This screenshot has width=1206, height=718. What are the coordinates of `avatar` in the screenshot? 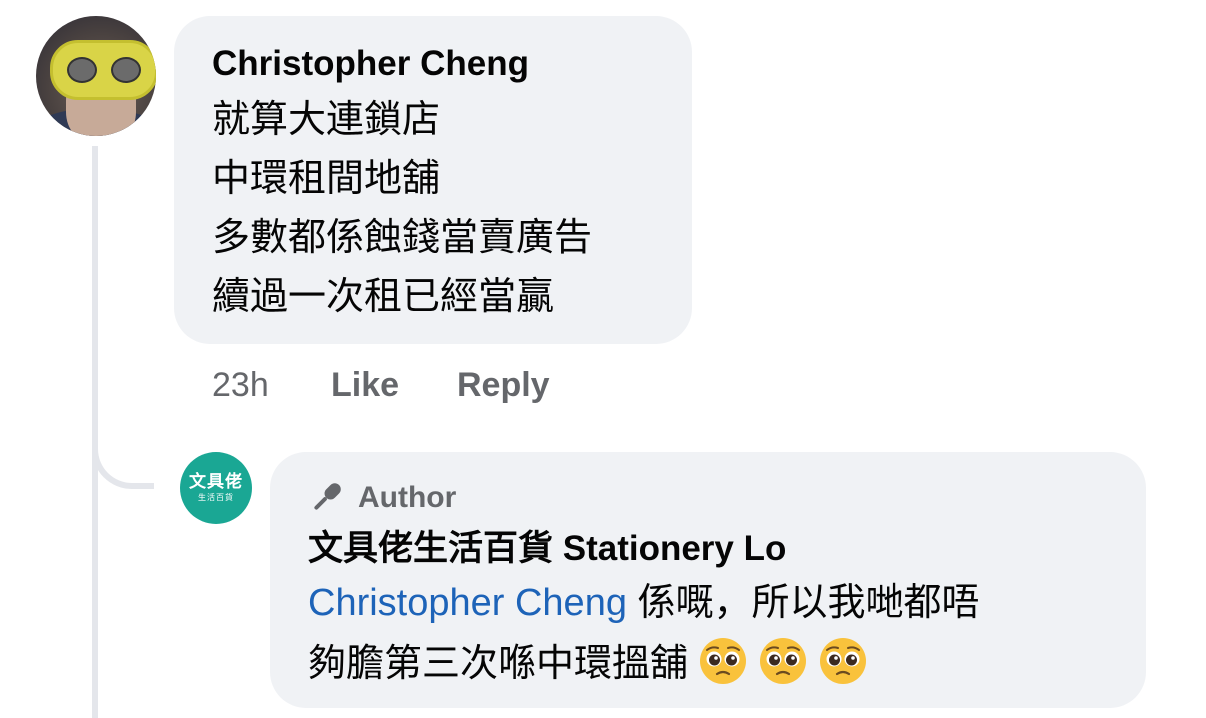 It's located at (96, 76).